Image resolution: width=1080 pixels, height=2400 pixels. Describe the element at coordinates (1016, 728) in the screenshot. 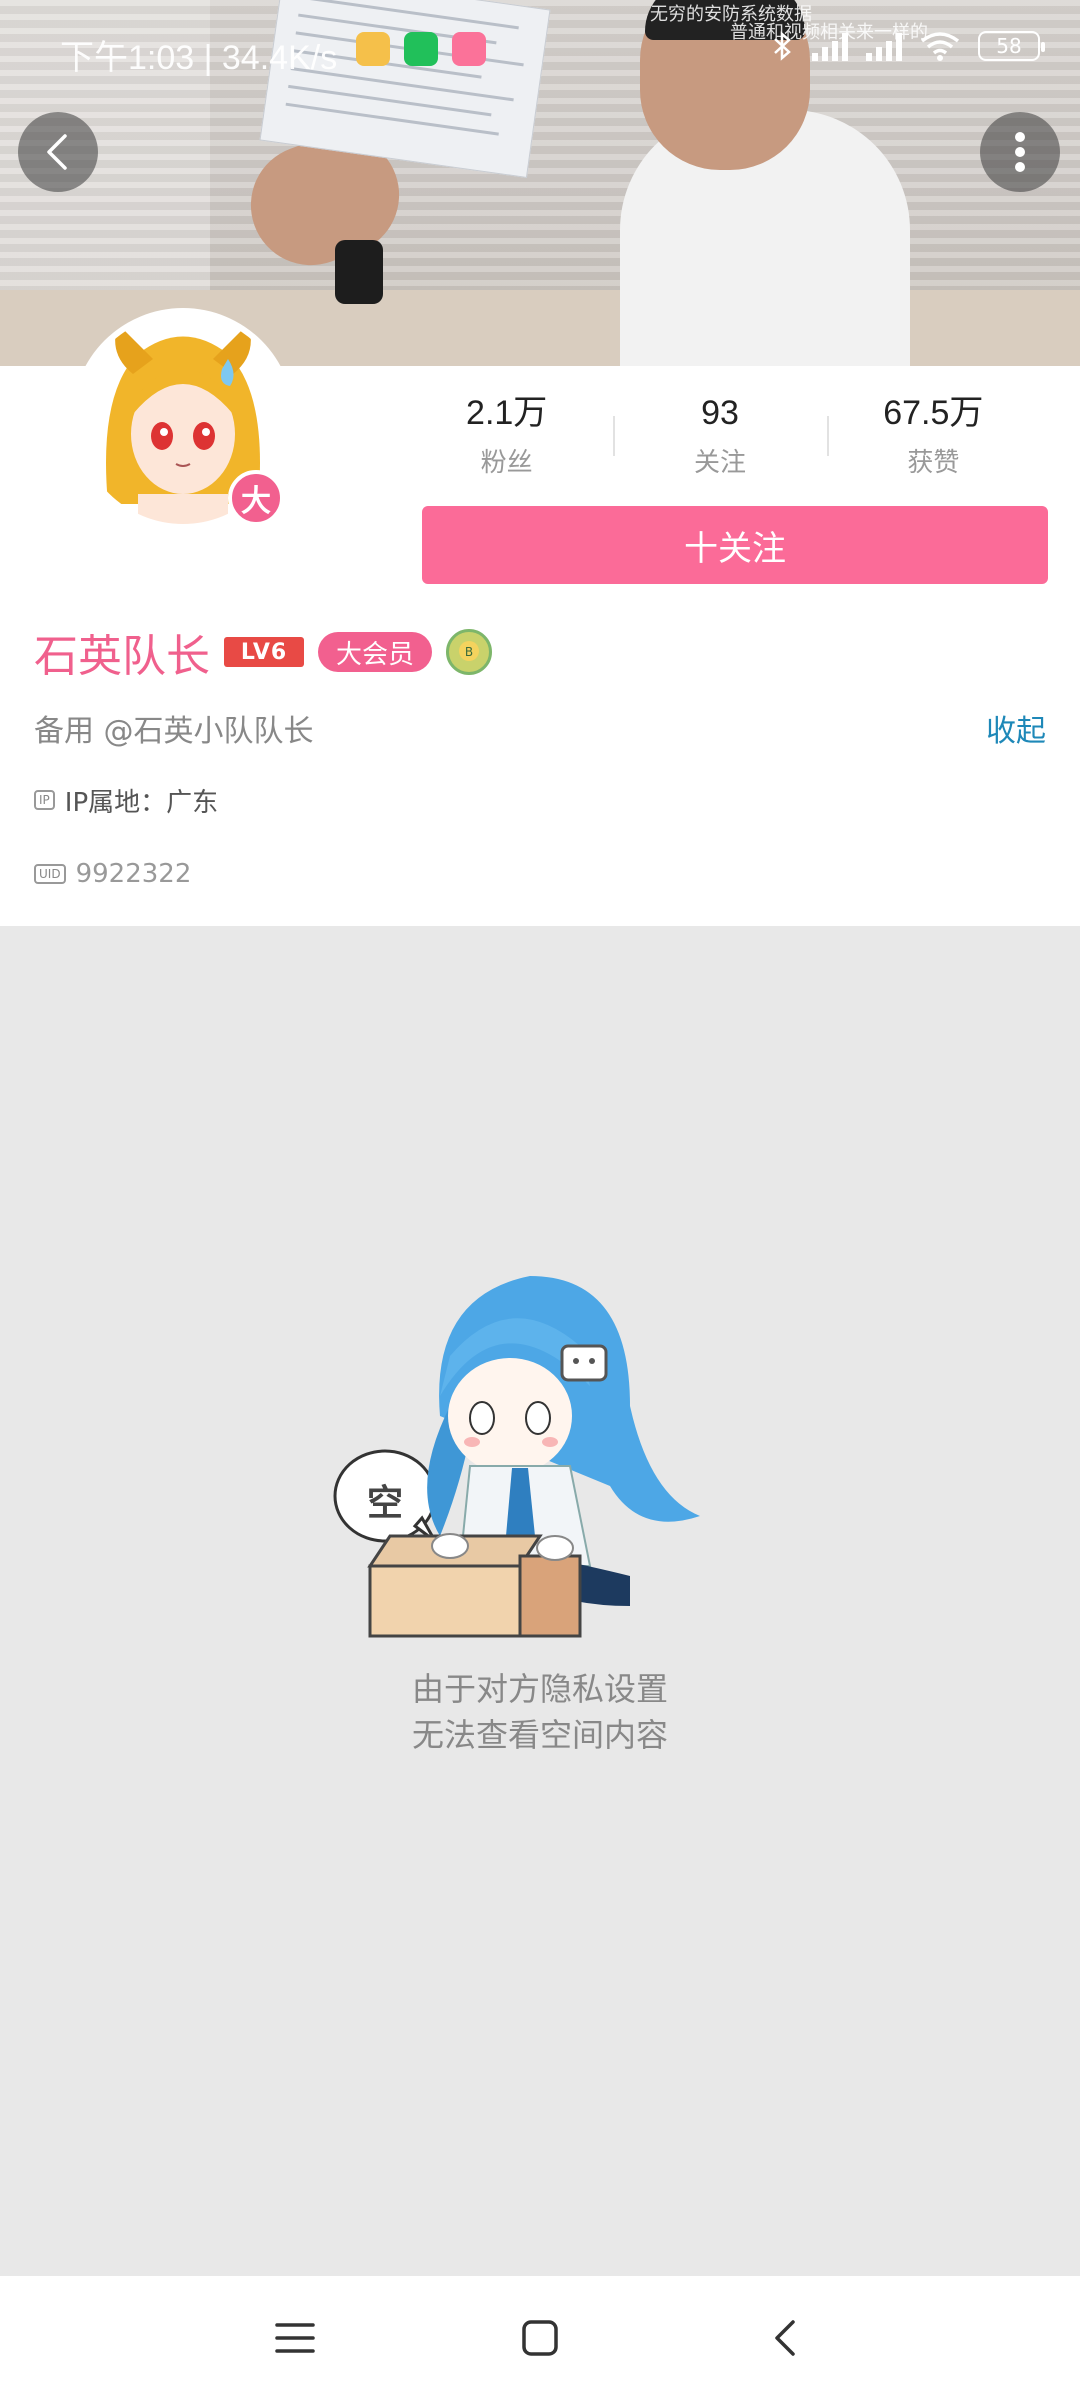

I see `collapse-link: 收起` at that location.